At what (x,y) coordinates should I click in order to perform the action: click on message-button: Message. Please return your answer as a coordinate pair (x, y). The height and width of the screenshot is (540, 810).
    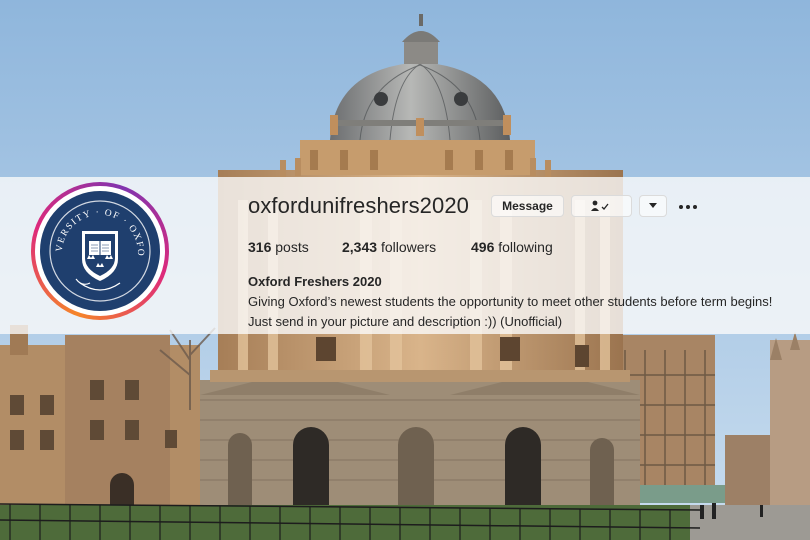
    Looking at the image, I should click on (527, 206).